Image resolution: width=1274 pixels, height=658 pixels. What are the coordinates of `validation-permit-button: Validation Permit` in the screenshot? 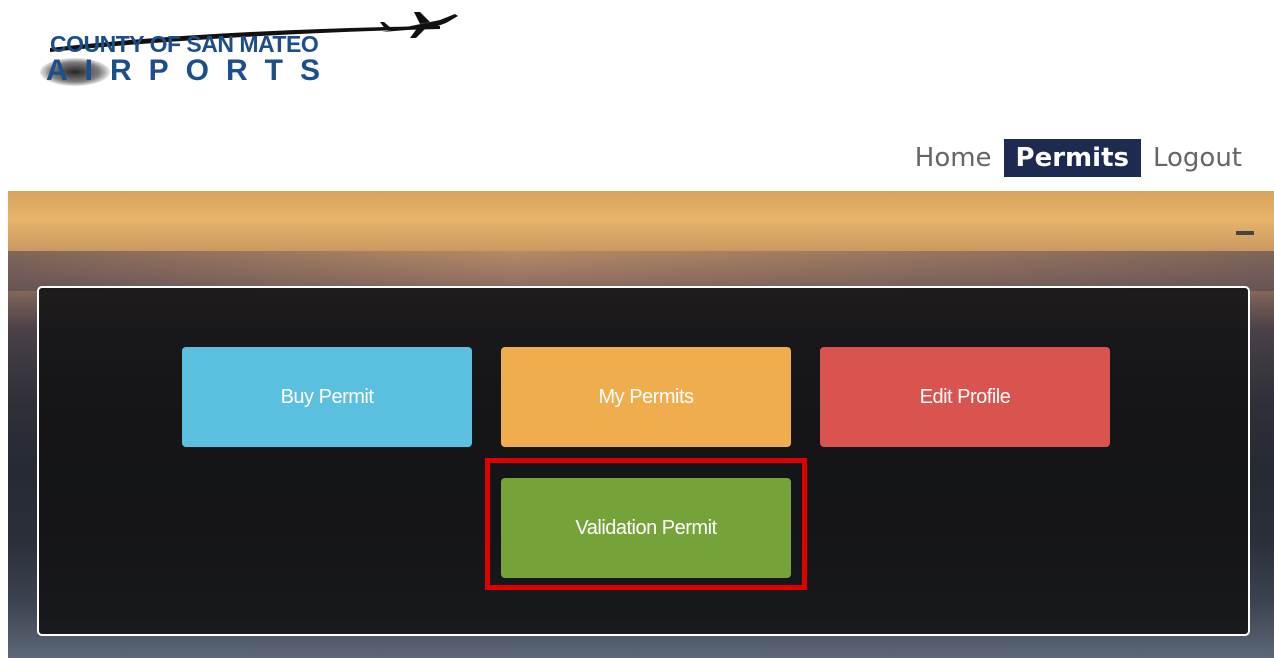 It's located at (646, 528).